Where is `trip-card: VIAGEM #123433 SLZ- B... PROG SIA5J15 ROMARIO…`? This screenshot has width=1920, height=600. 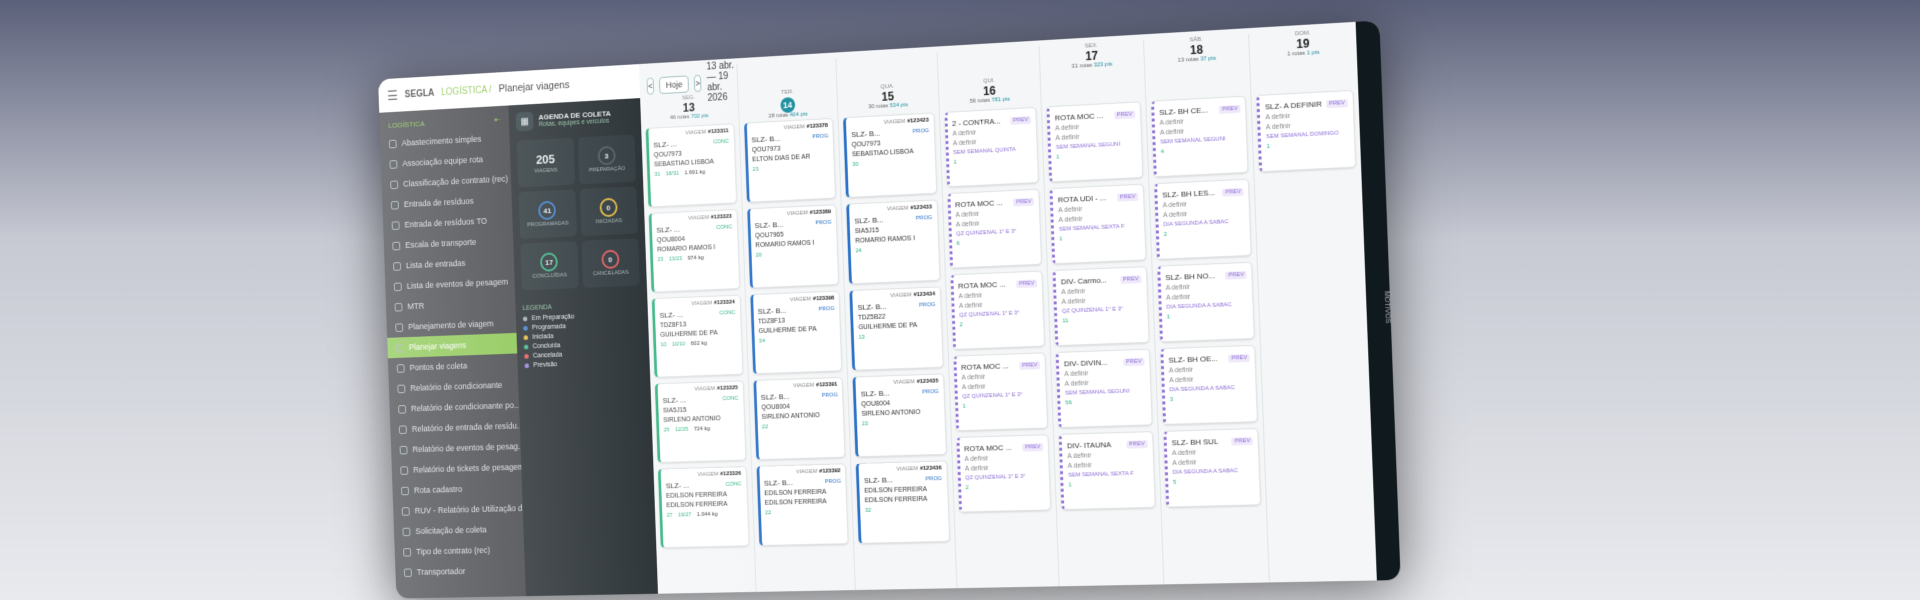 trip-card: VIAGEM #123433 SLZ- B... PROG SIA5J15 ROMARIO… is located at coordinates (893, 242).